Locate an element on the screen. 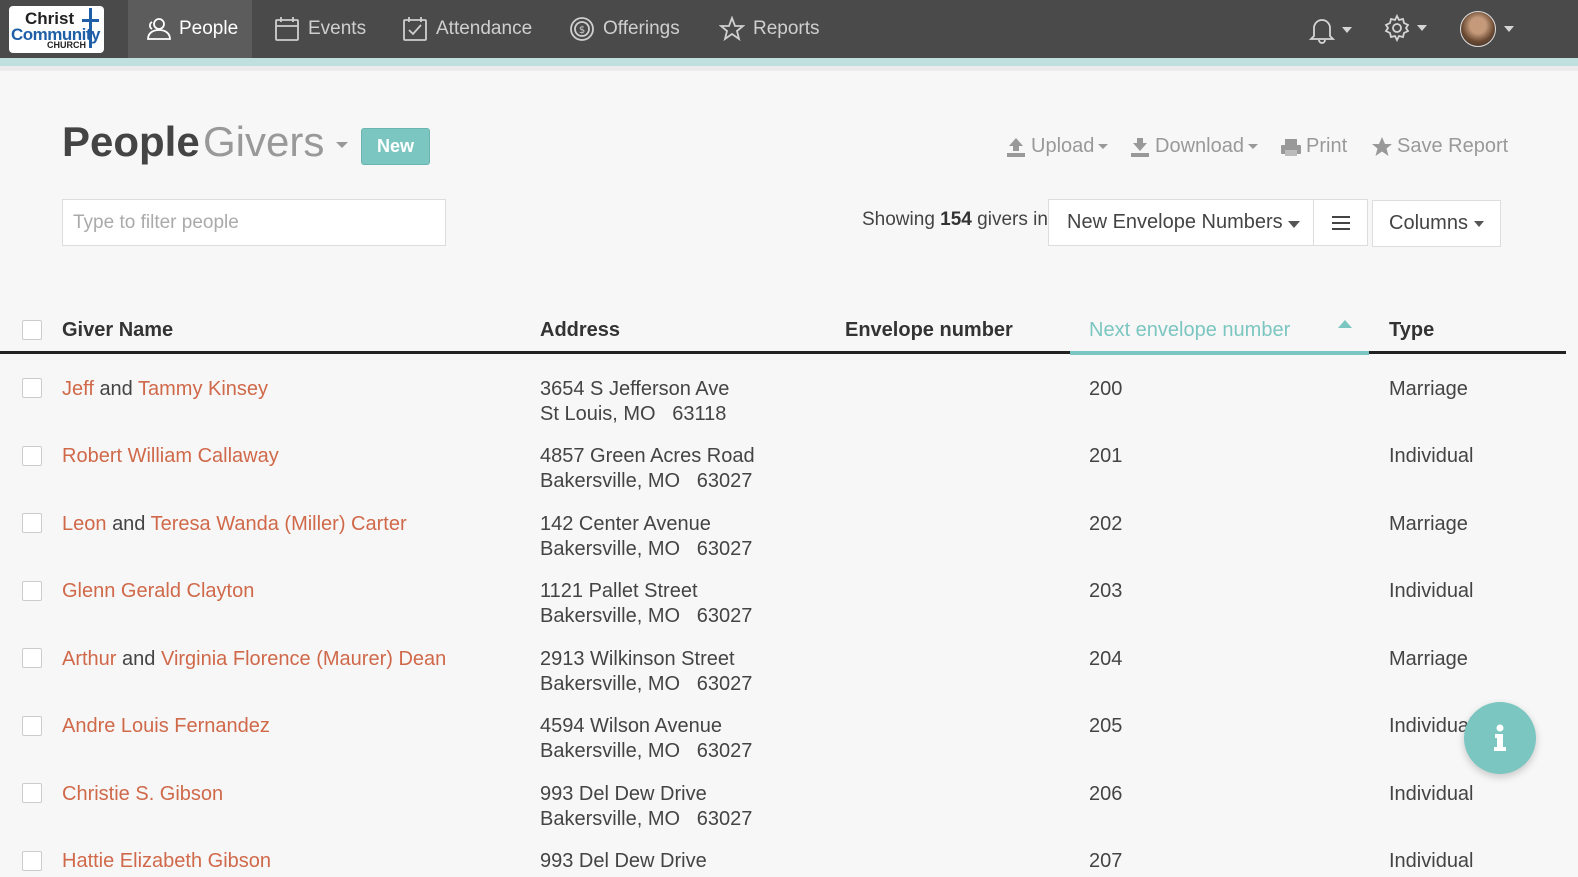 This screenshot has width=1578, height=877. address-cell: 142 Center Avenue Bakersville, MO 63027 is located at coordinates (646, 537).